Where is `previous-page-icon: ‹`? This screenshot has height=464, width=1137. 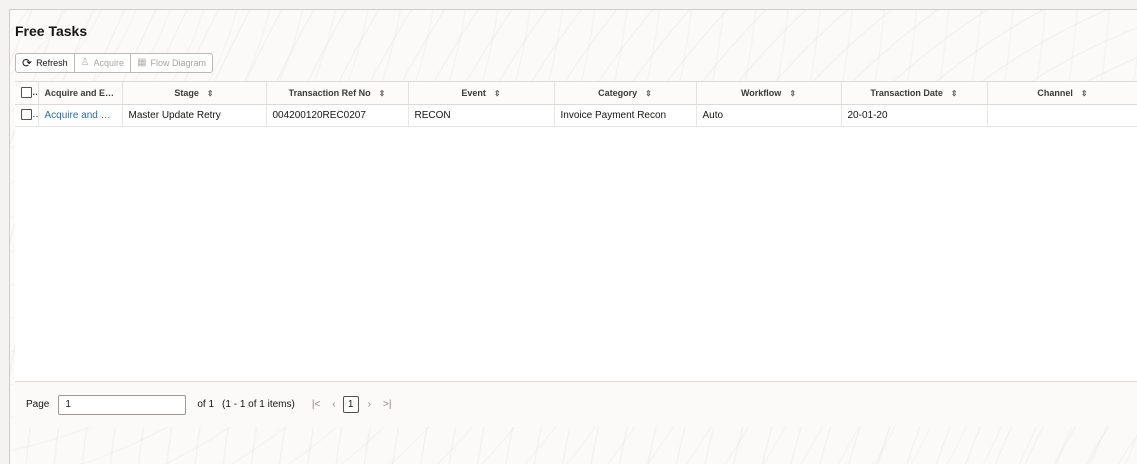 previous-page-icon: ‹ is located at coordinates (333, 404).